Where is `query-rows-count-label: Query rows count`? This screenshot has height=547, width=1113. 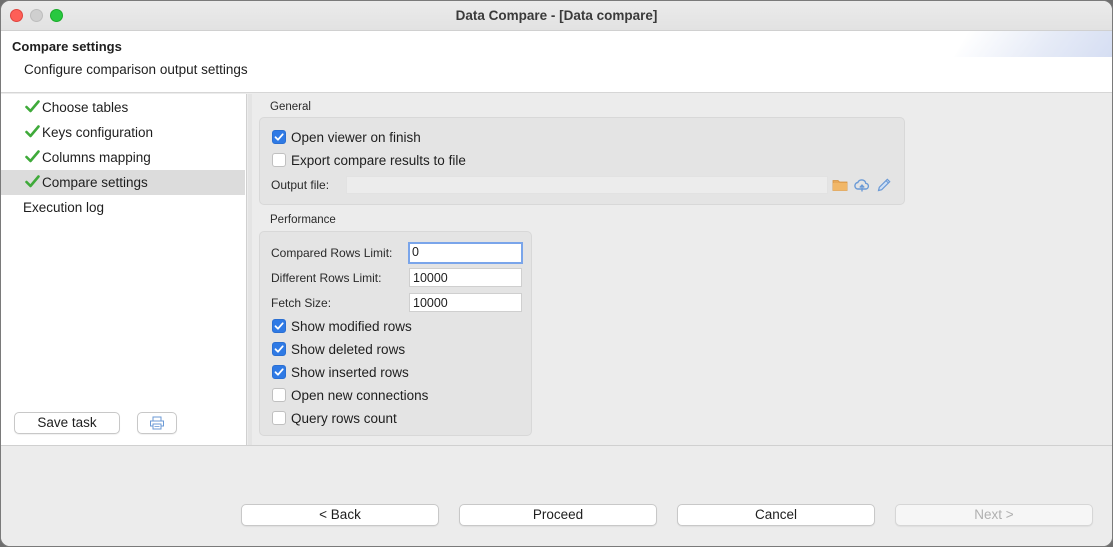 query-rows-count-label: Query rows count is located at coordinates (344, 418).